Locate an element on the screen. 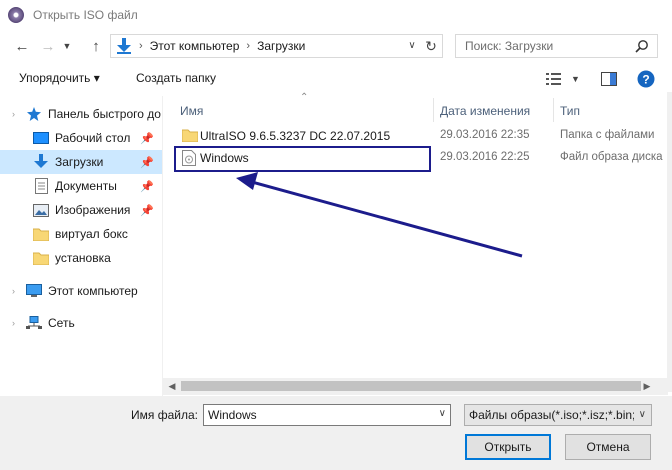 This screenshot has width=672, height=470. filename-label: Имя файла: is located at coordinates (164, 415).